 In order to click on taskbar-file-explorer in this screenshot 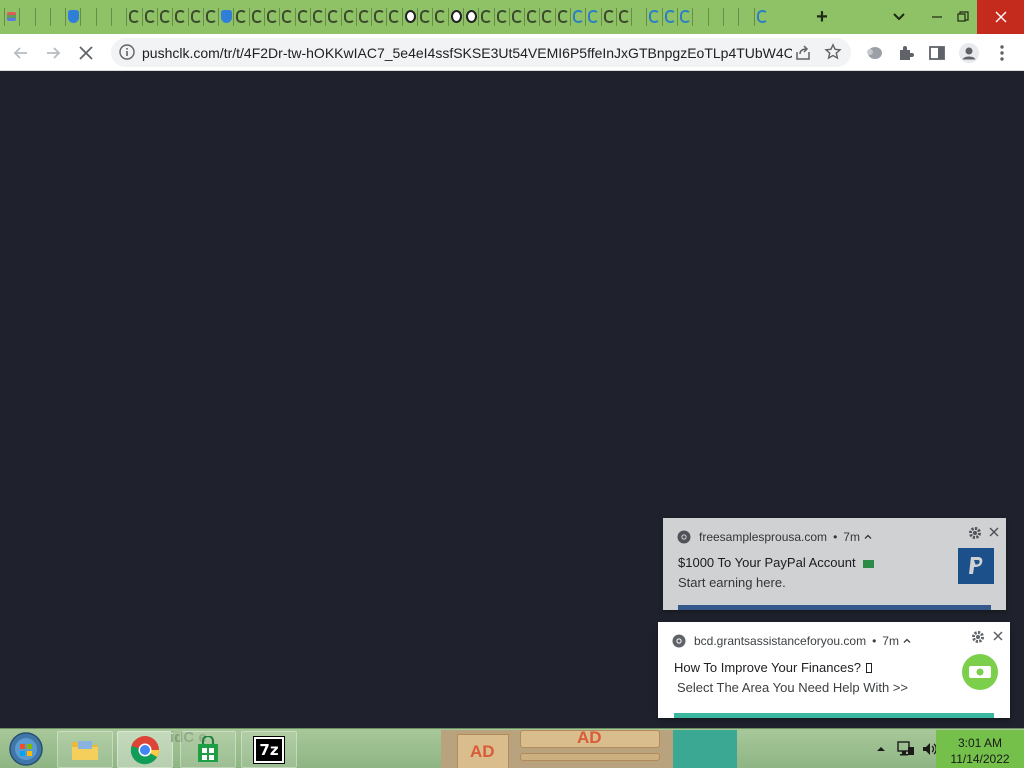, I will do `click(85, 749)`.